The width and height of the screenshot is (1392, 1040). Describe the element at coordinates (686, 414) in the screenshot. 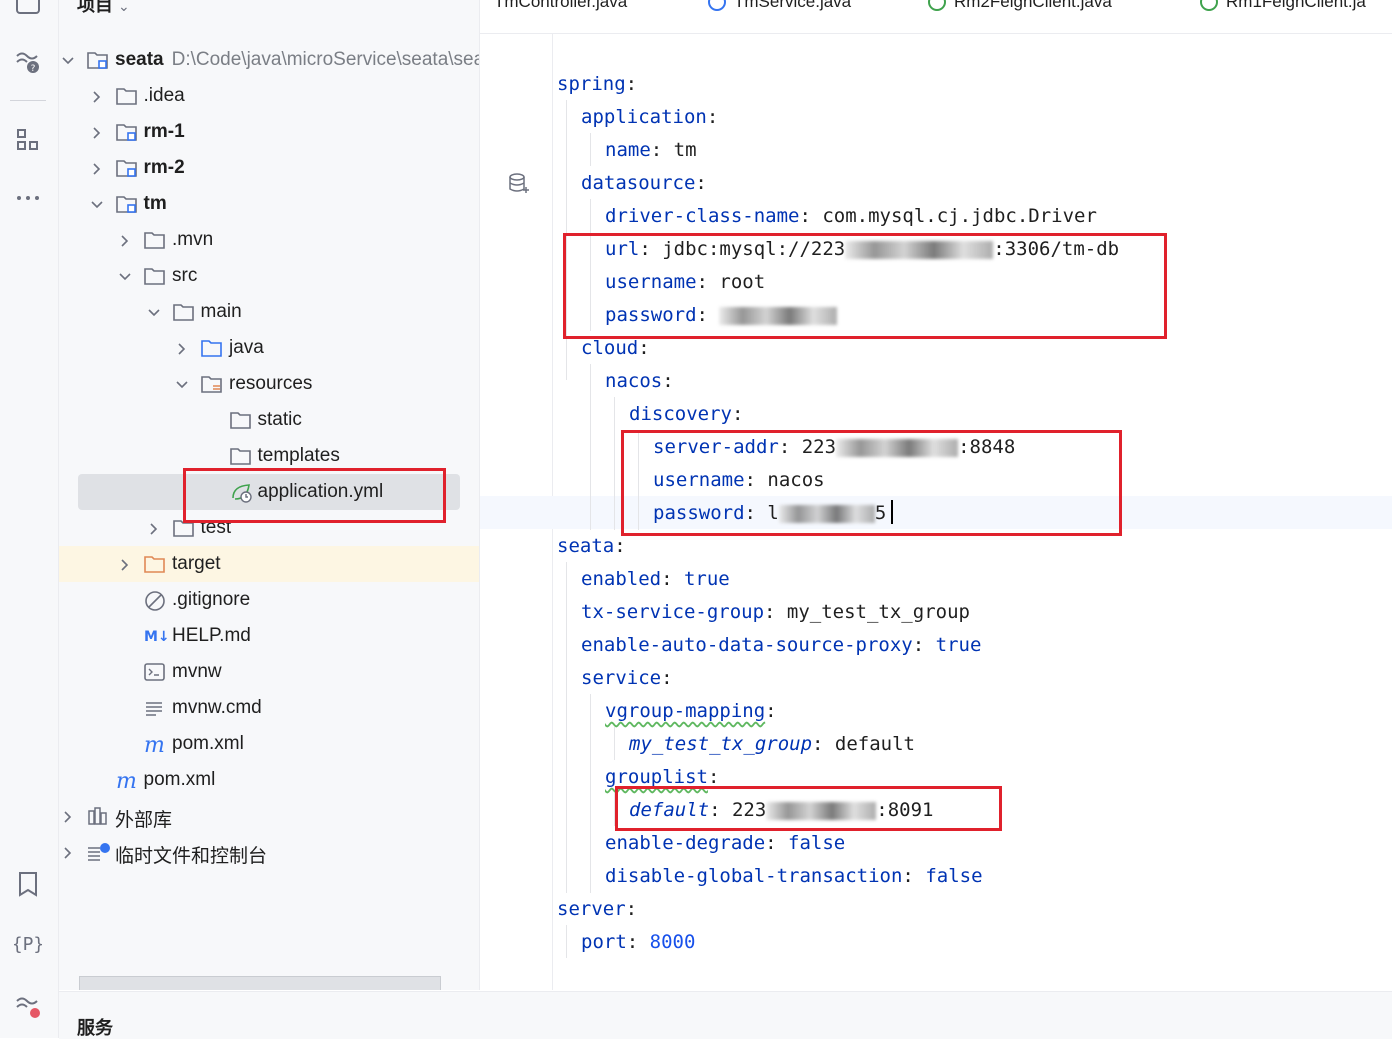

I see `code-line: discovery:` at that location.